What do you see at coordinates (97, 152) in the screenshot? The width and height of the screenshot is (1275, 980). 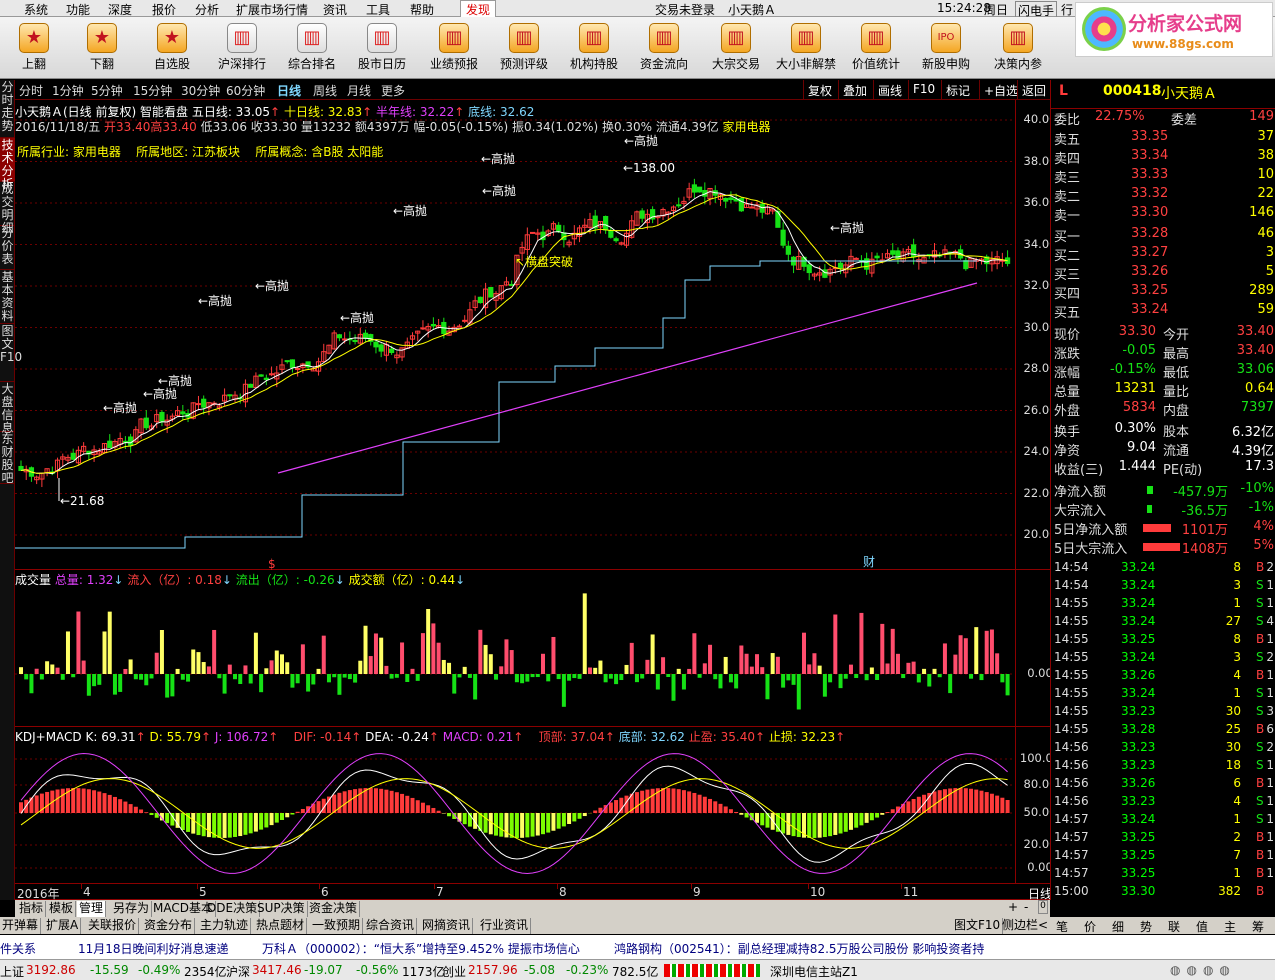 I see `industry-link: 家用电器` at bounding box center [97, 152].